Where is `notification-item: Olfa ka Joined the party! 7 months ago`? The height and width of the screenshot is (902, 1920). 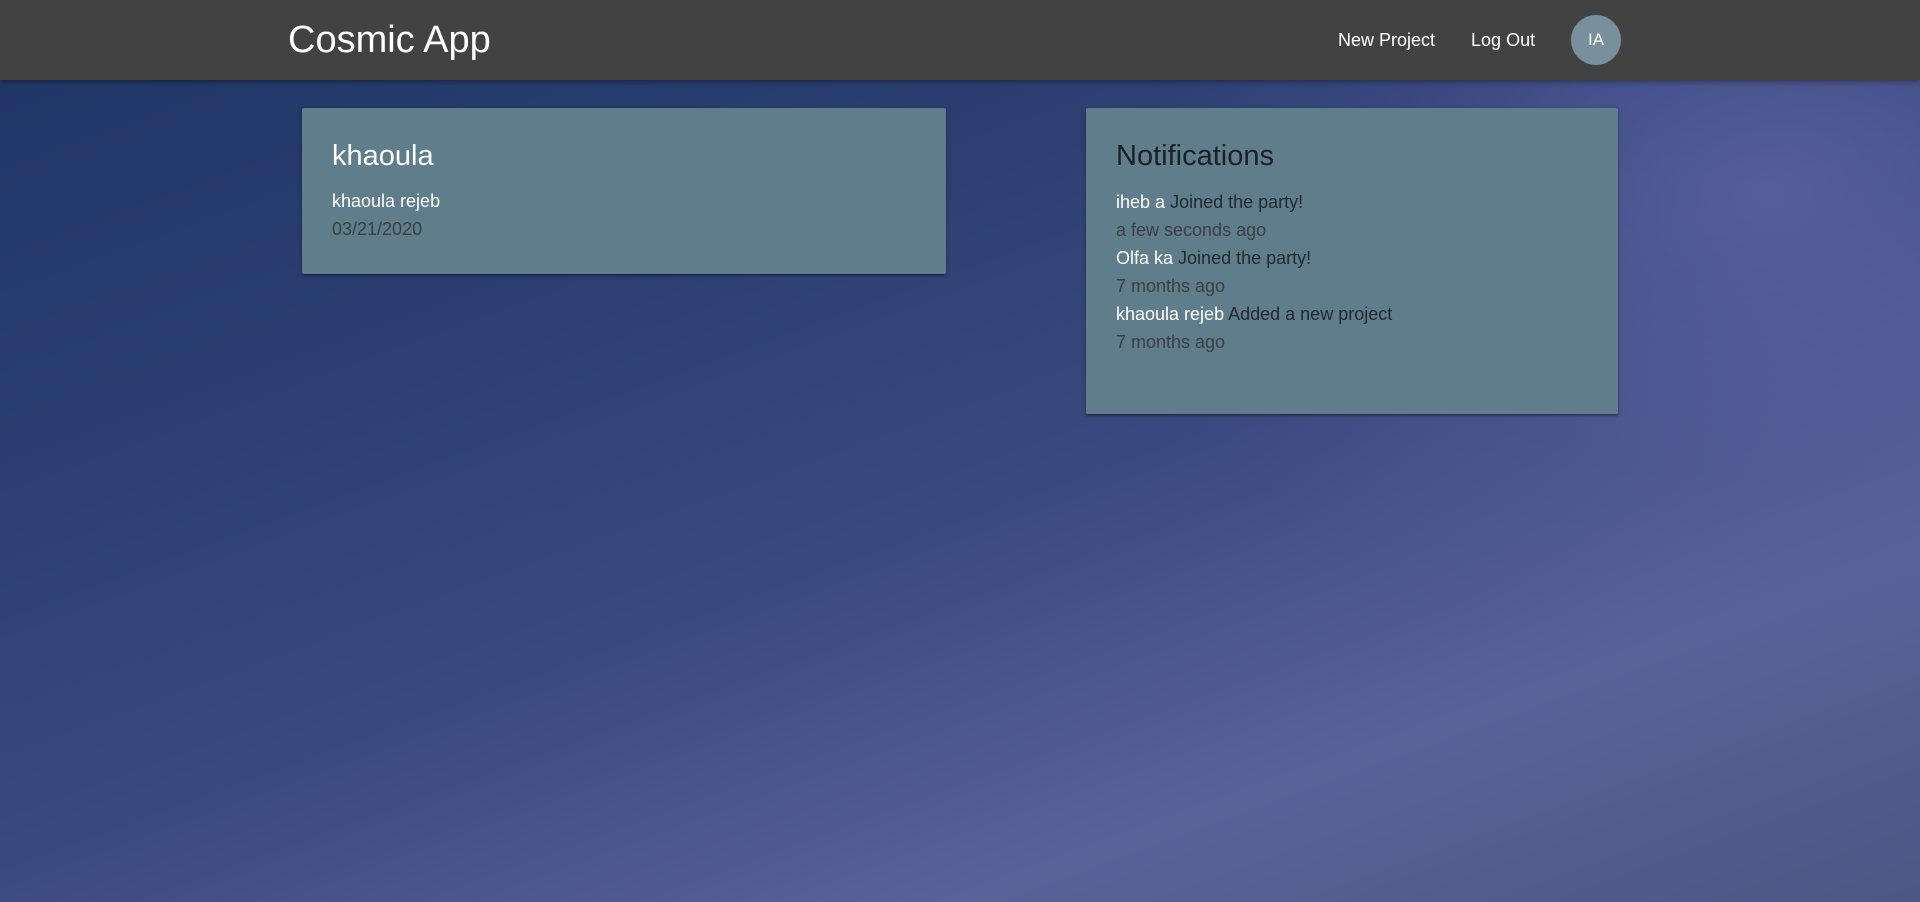
notification-item: Olfa ka Joined the party! 7 months ago is located at coordinates (1352, 272).